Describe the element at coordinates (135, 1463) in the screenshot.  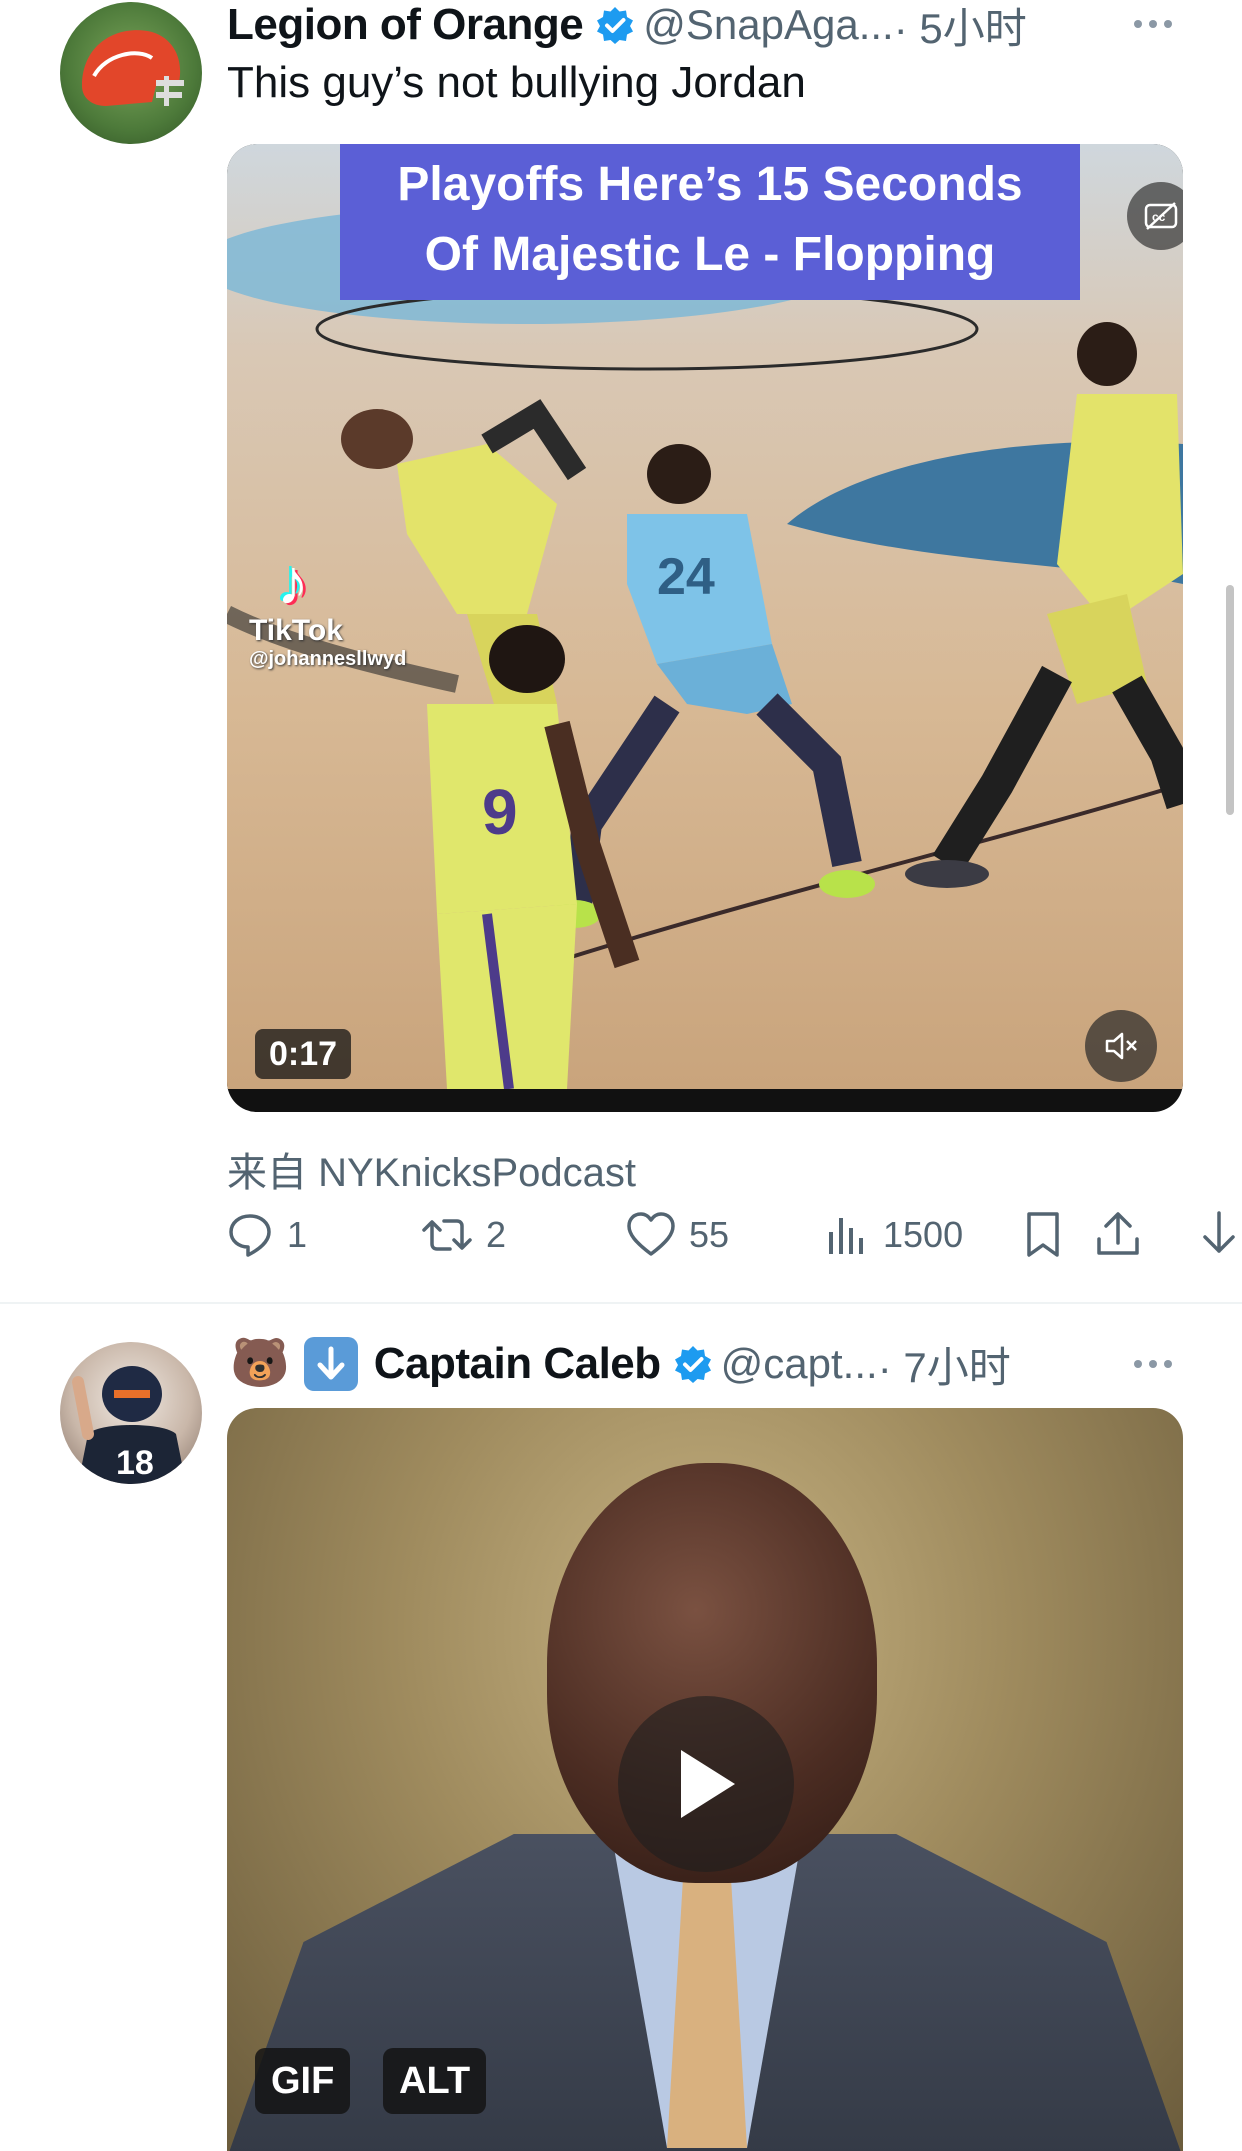
I see `svg-text: 18` at that location.